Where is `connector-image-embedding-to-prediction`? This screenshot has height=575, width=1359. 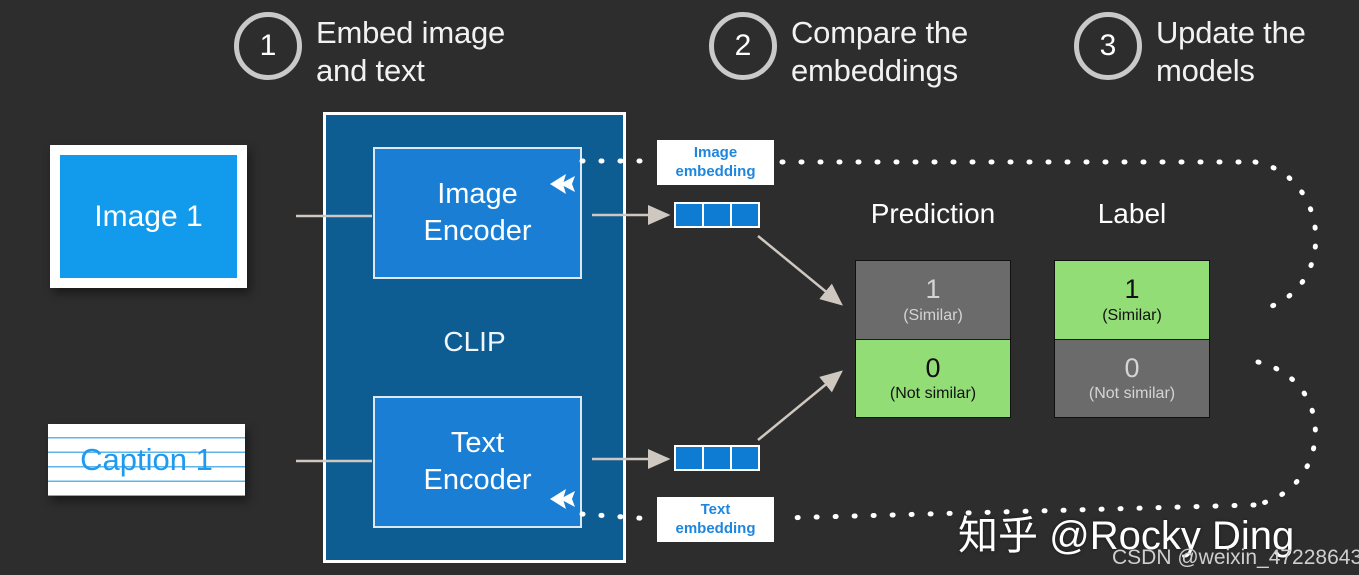 connector-image-embedding-to-prediction is located at coordinates (800, 270).